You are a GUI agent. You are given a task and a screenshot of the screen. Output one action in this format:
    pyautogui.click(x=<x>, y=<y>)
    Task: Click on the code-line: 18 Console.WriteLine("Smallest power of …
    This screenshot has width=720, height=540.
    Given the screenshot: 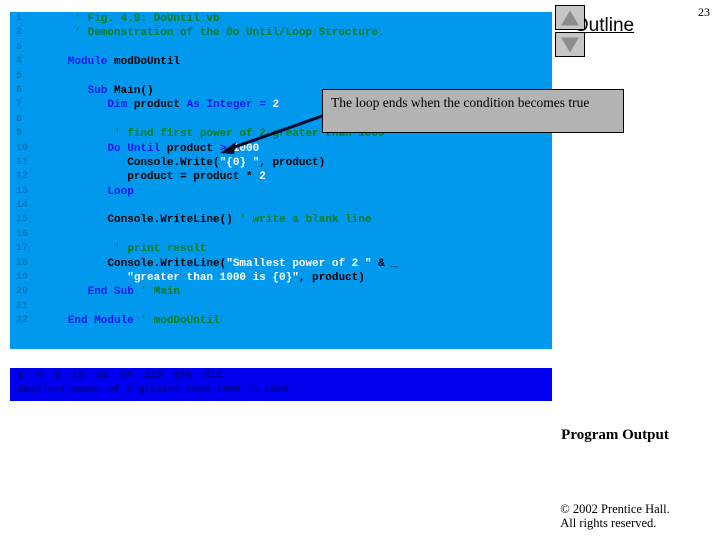 What is the action you would take?
    pyautogui.click(x=281, y=264)
    